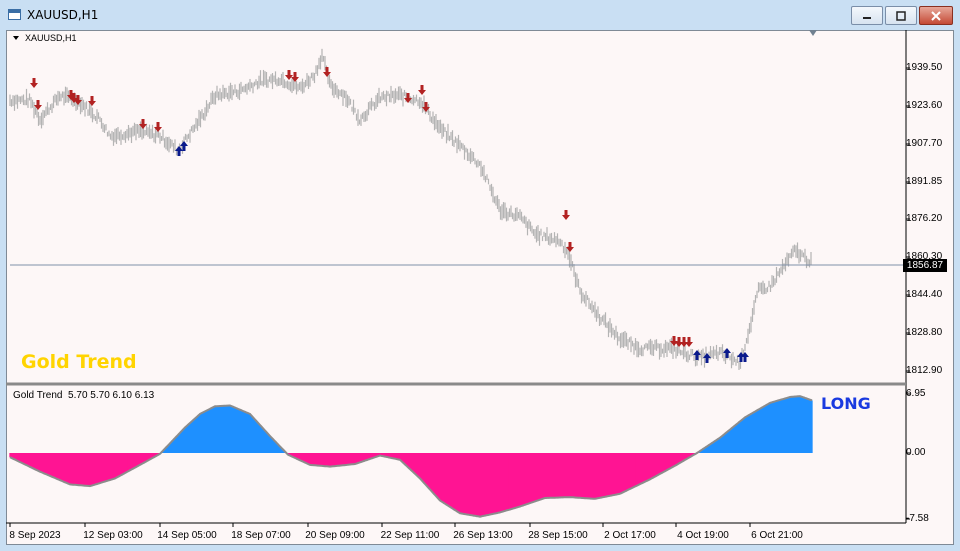 Image resolution: width=960 pixels, height=551 pixels. Describe the element at coordinates (917, 518) in the screenshot. I see `indicator-axis-label: -7.58` at that location.